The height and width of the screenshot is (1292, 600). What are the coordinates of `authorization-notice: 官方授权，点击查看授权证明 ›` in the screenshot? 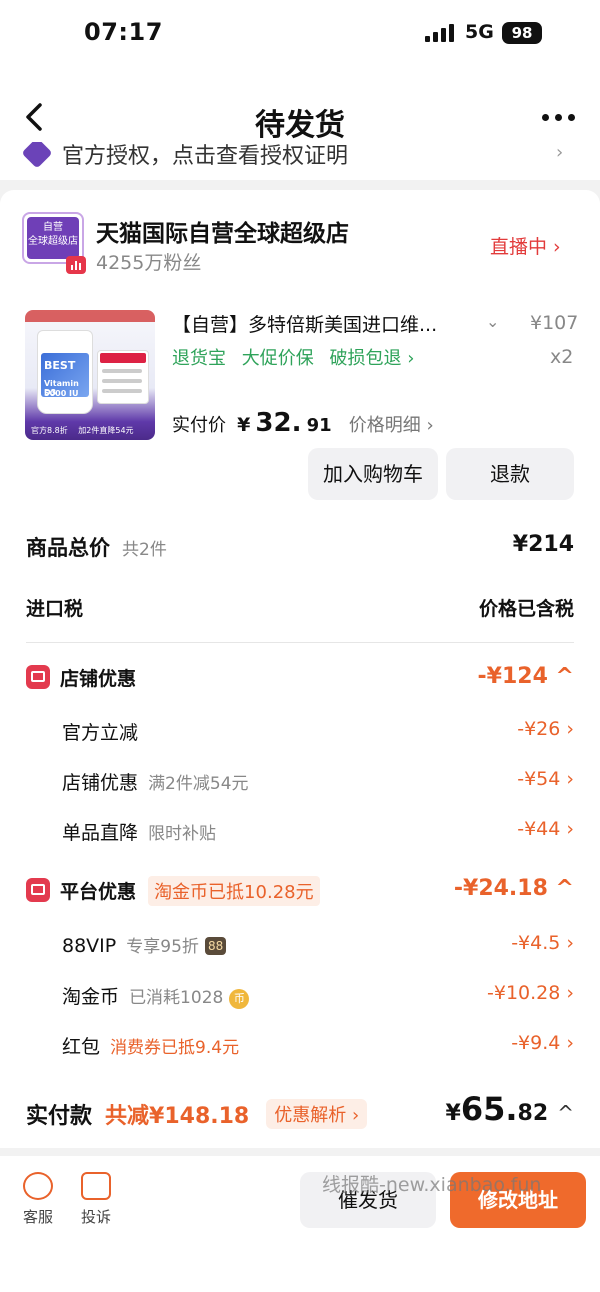 It's located at (300, 160).